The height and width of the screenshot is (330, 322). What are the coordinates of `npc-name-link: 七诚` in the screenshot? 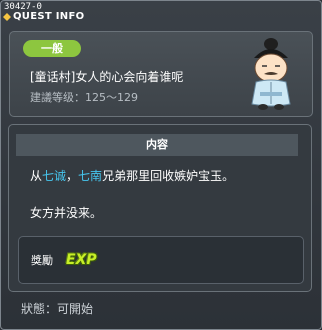 It's located at (54, 176).